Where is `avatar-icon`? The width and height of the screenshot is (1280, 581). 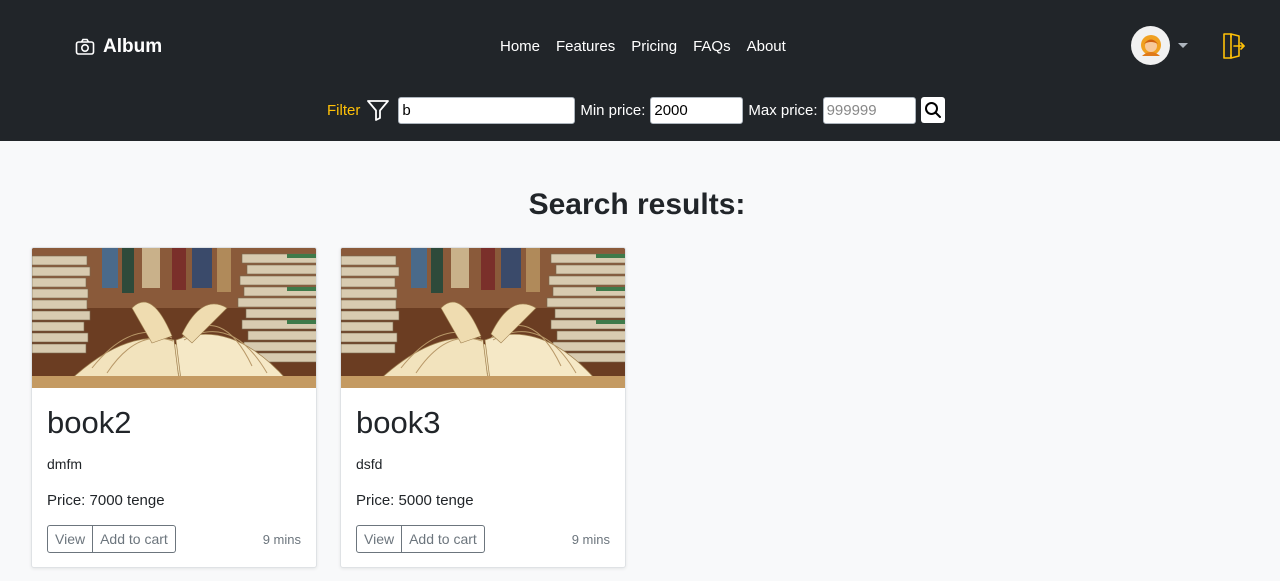
avatar-icon is located at coordinates (1150, 45).